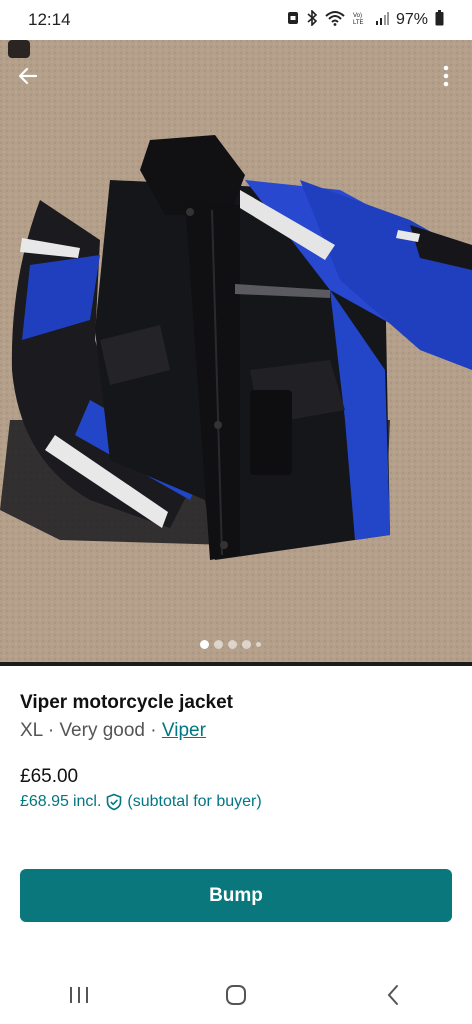 This screenshot has width=472, height=1024. Describe the element at coordinates (382, 20) in the screenshot. I see `signal-icon` at that location.